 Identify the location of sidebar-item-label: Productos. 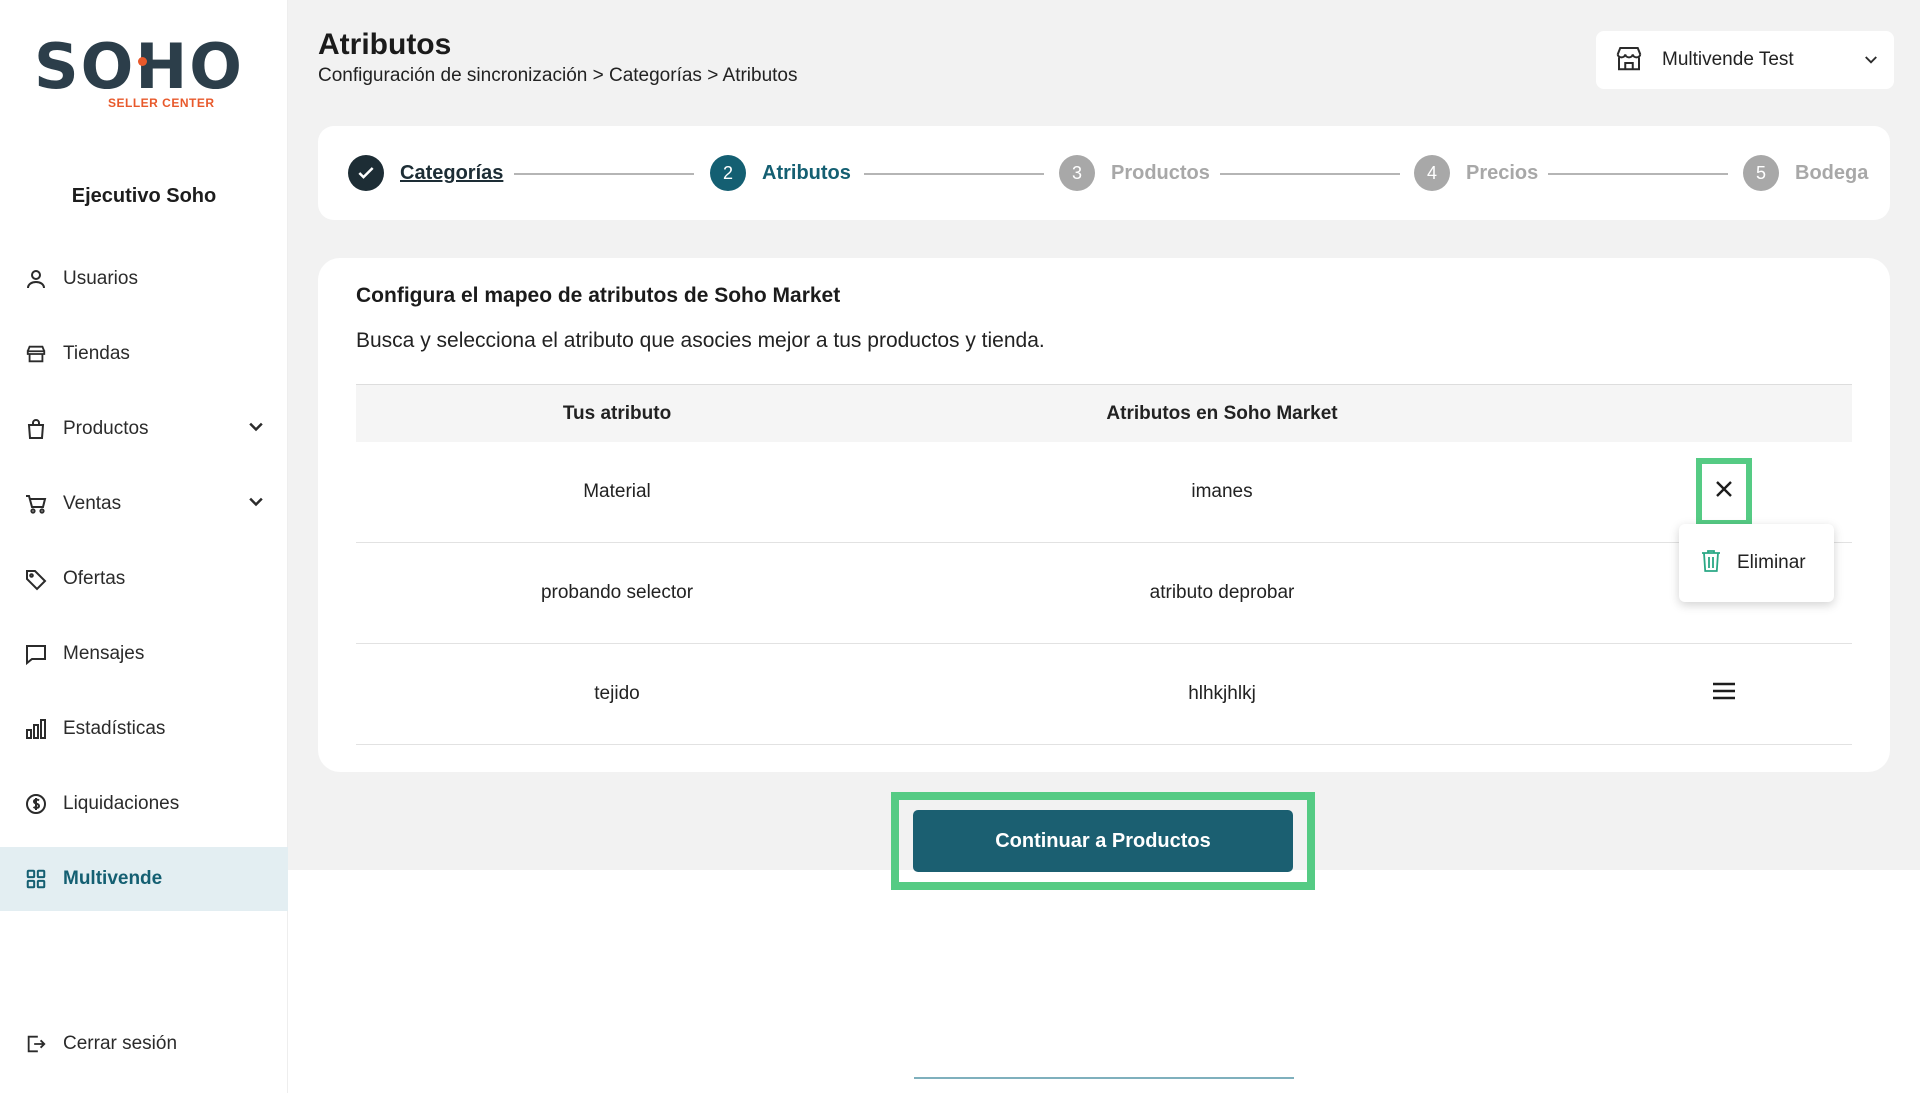
(106, 428).